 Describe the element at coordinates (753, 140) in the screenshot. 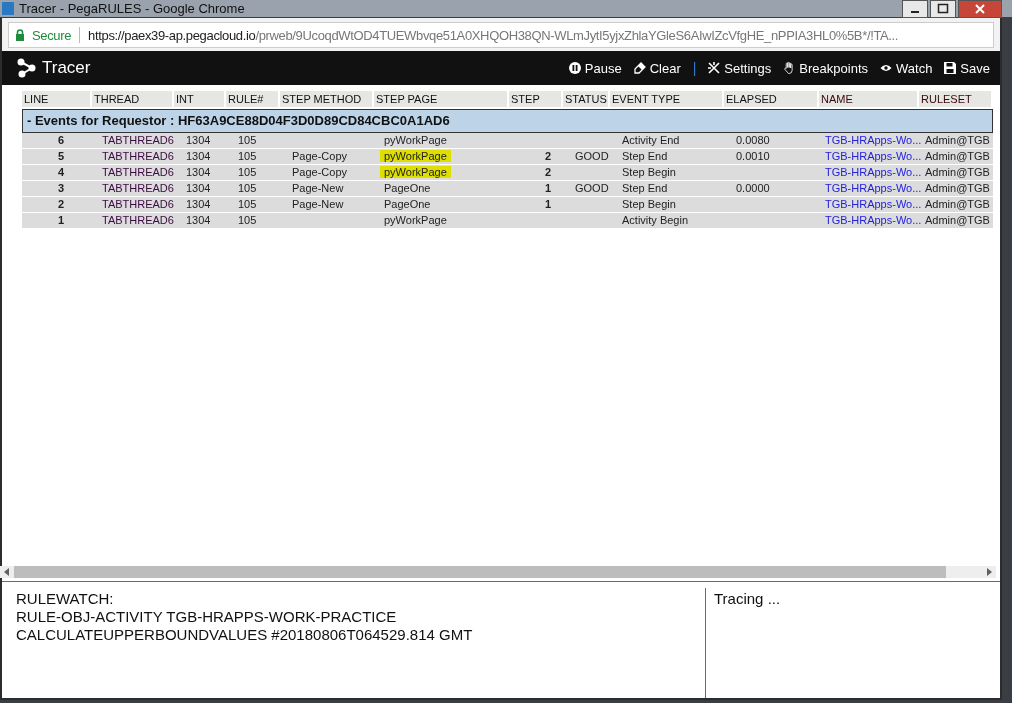

I see `table-cell: 0.0080` at that location.